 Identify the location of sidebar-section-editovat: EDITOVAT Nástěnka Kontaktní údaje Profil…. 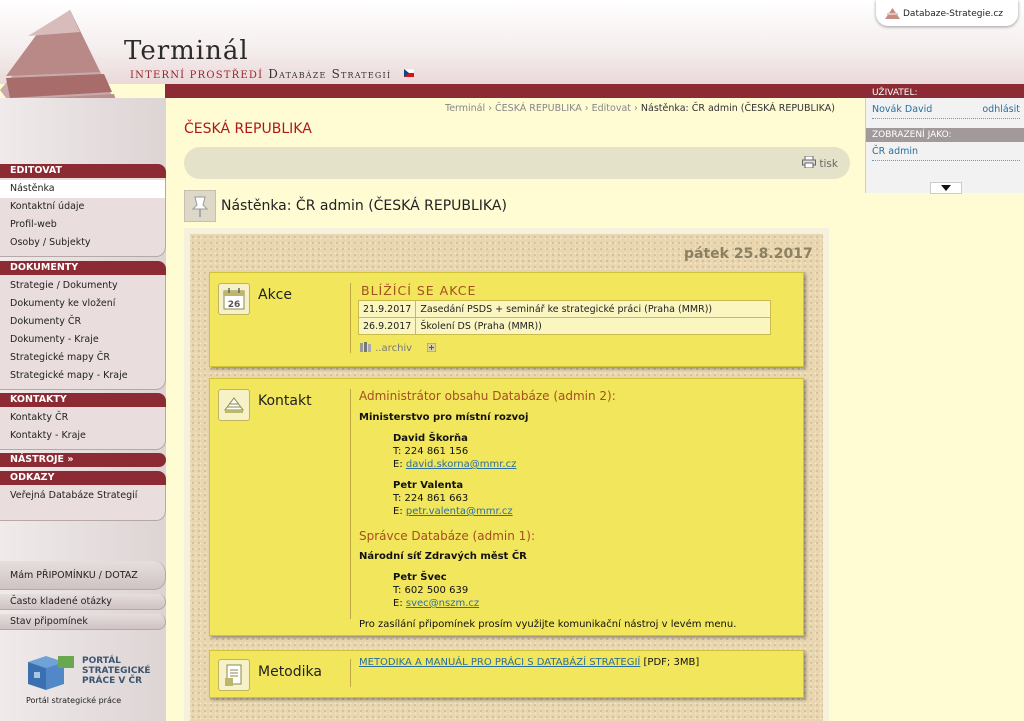
(83, 210).